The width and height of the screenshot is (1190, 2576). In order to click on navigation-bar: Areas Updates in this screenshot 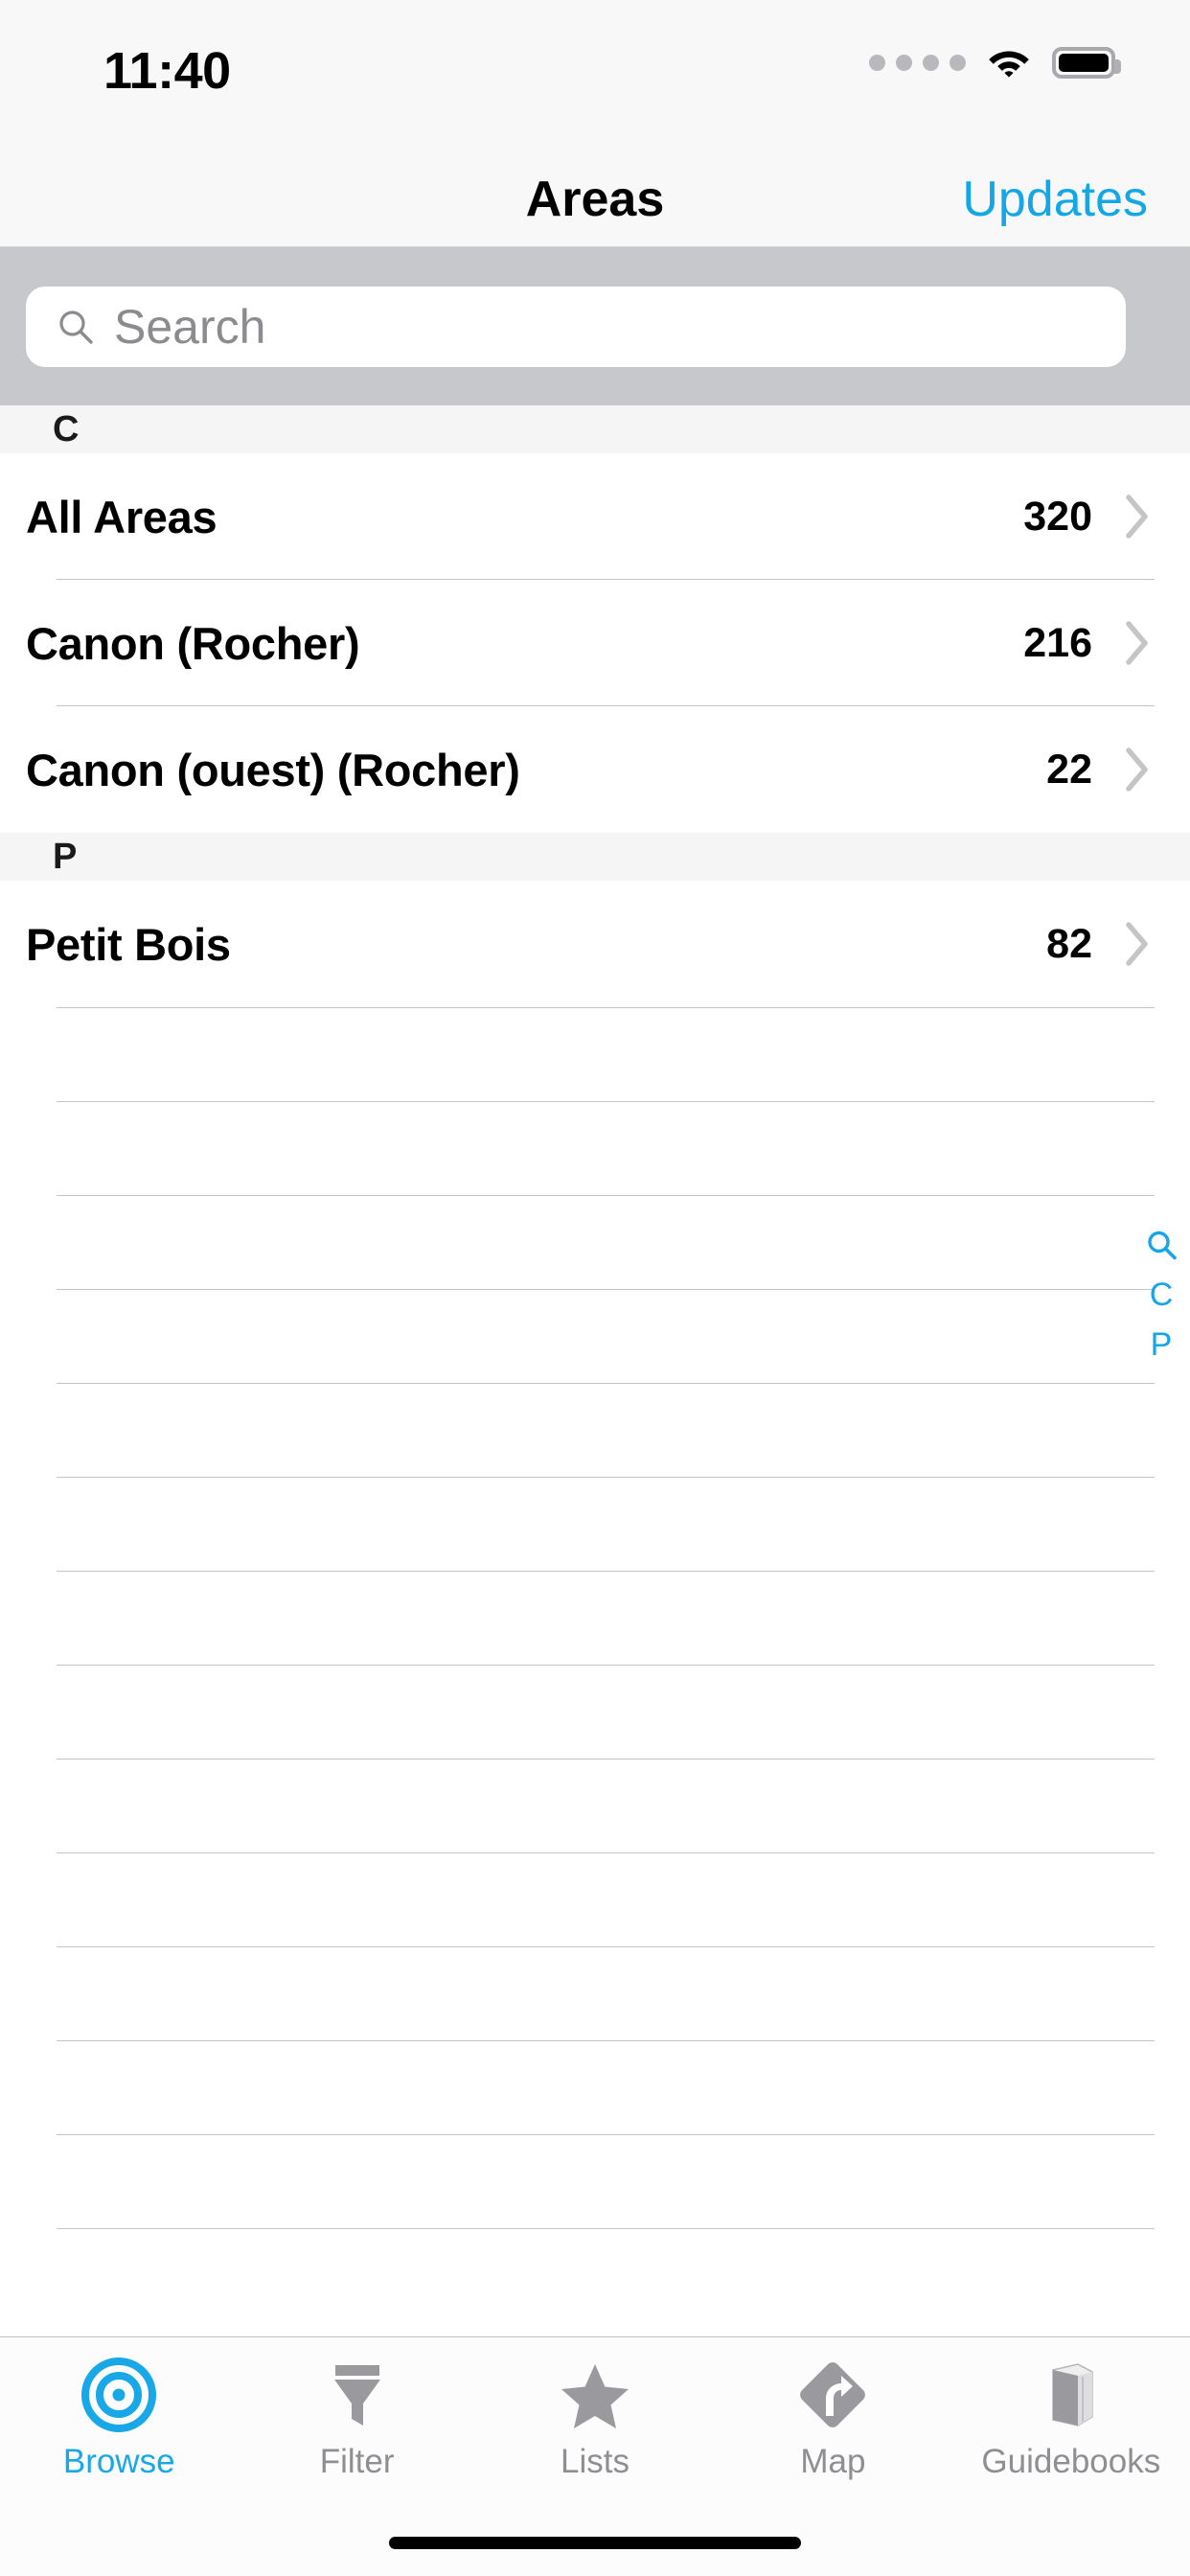, I will do `click(595, 194)`.